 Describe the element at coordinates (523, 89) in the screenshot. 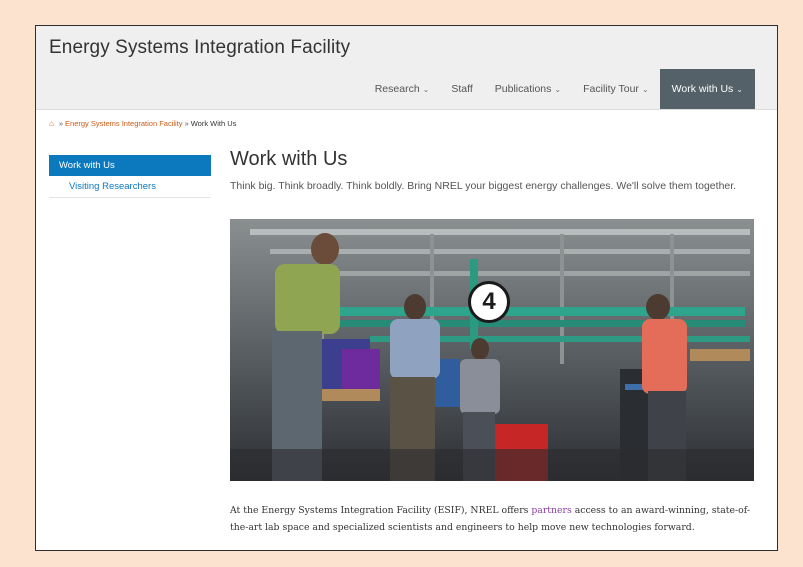

I see `nav-publications-label: Publications` at that location.